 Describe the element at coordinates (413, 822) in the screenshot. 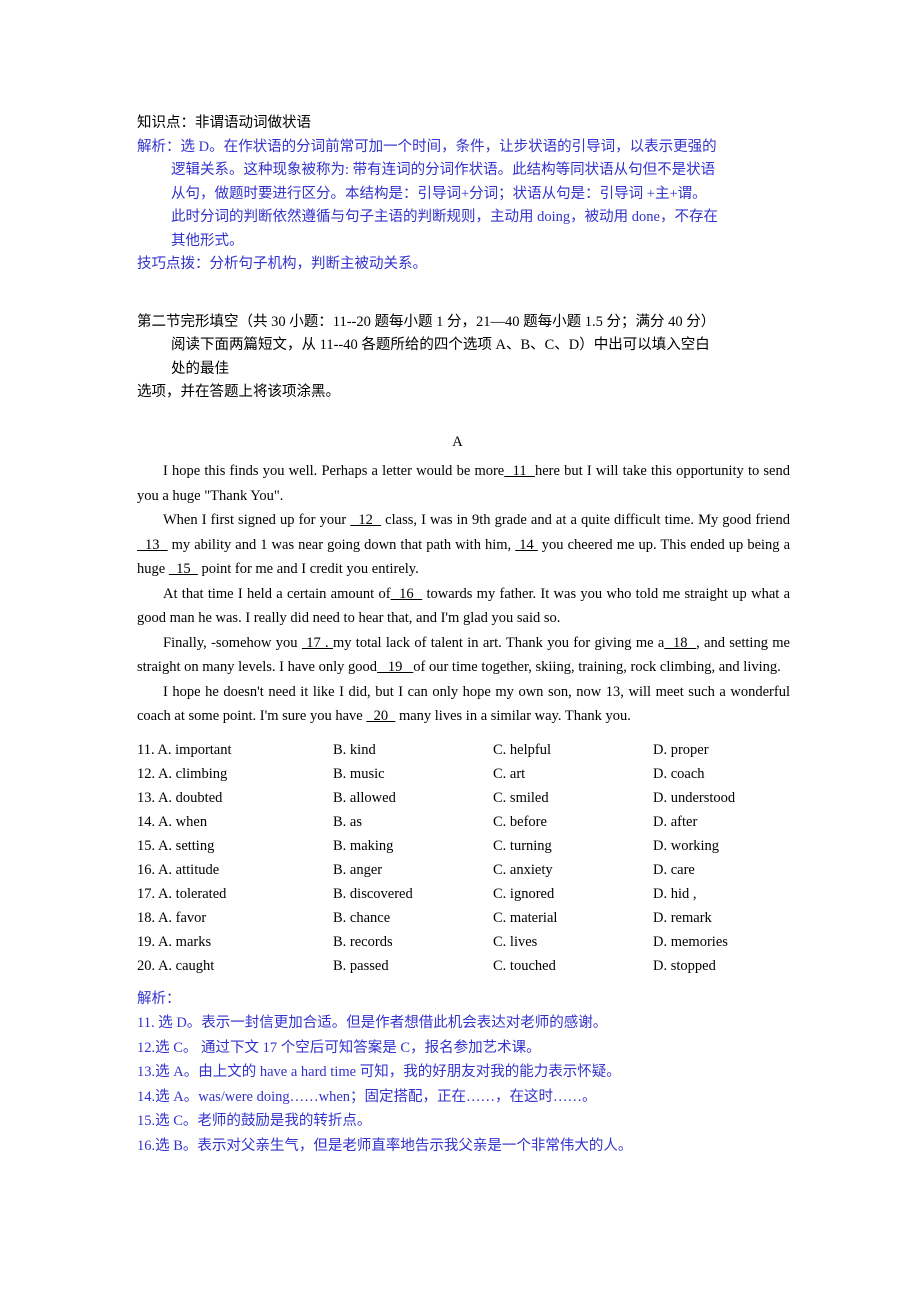

I see `option-choice-b: B. as` at that location.